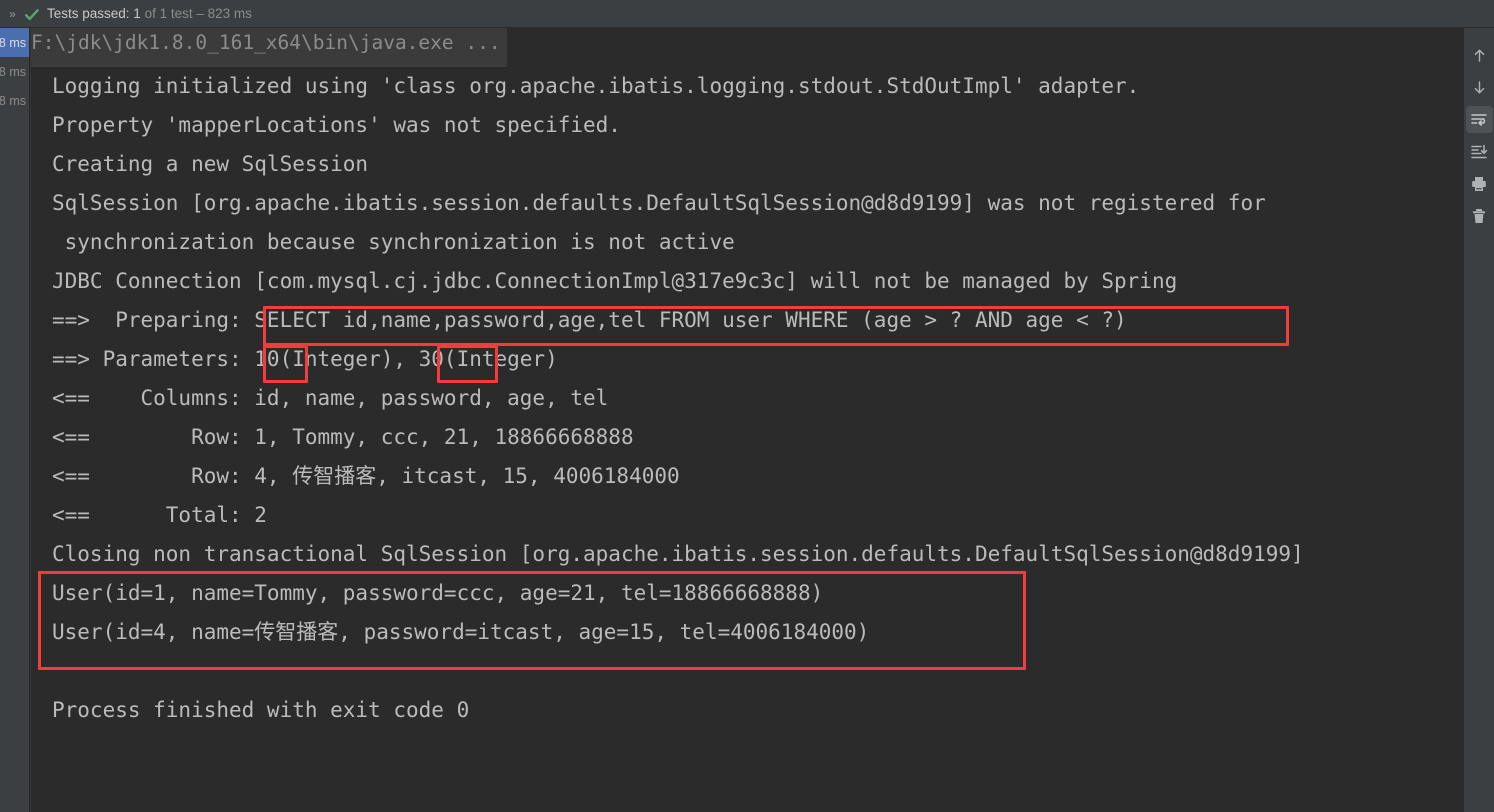 The width and height of the screenshot is (1494, 812). I want to click on test-status-bar: » Tests passed: 1 of 1 test – 823 ms, so click(747, 14).